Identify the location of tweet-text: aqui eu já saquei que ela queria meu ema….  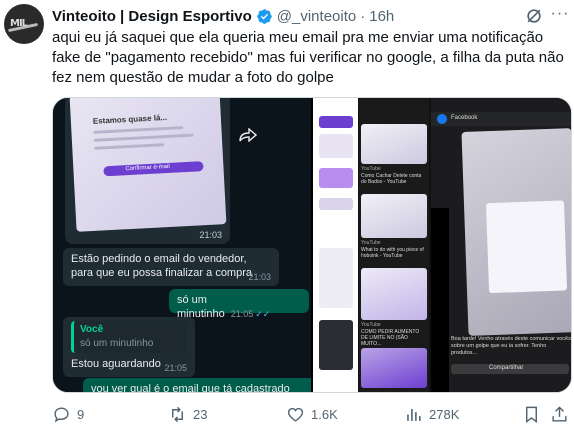
(310, 57).